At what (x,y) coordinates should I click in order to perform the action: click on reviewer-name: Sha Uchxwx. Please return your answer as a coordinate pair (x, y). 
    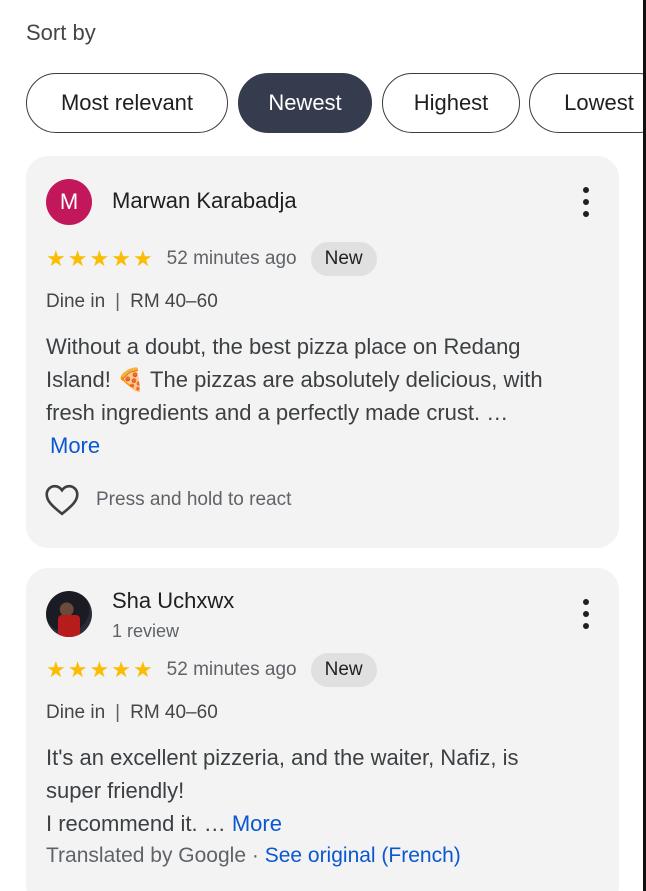
    Looking at the image, I should click on (173, 601).